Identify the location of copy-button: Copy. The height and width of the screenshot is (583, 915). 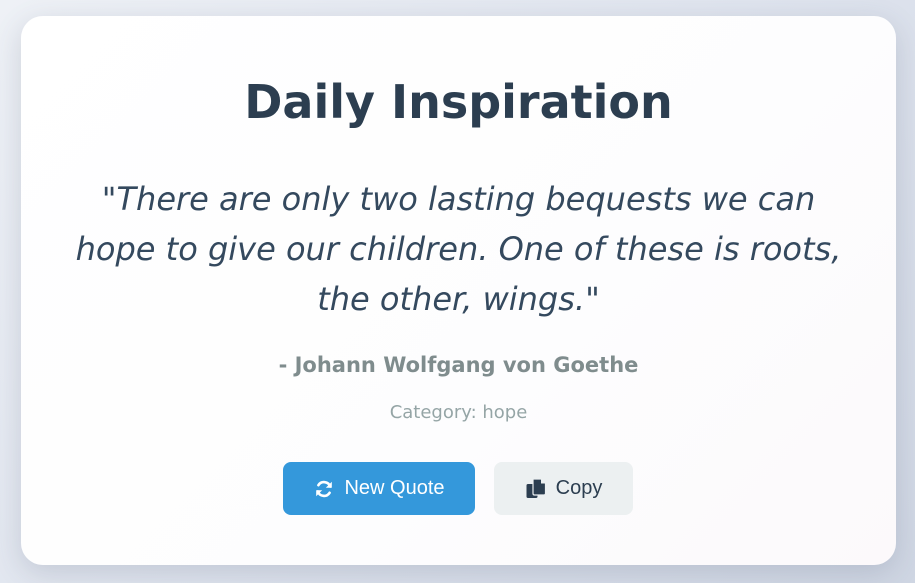
(563, 488).